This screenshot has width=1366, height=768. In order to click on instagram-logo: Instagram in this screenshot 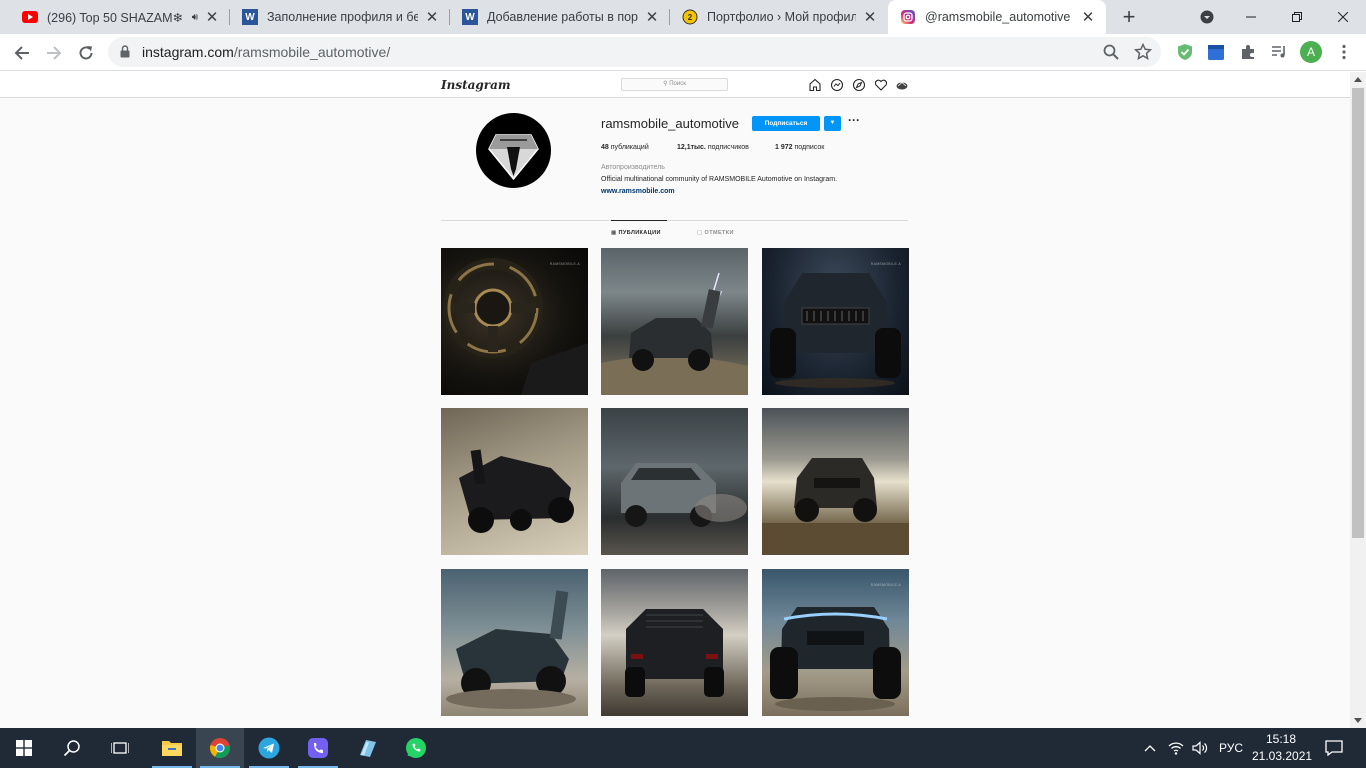, I will do `click(476, 85)`.